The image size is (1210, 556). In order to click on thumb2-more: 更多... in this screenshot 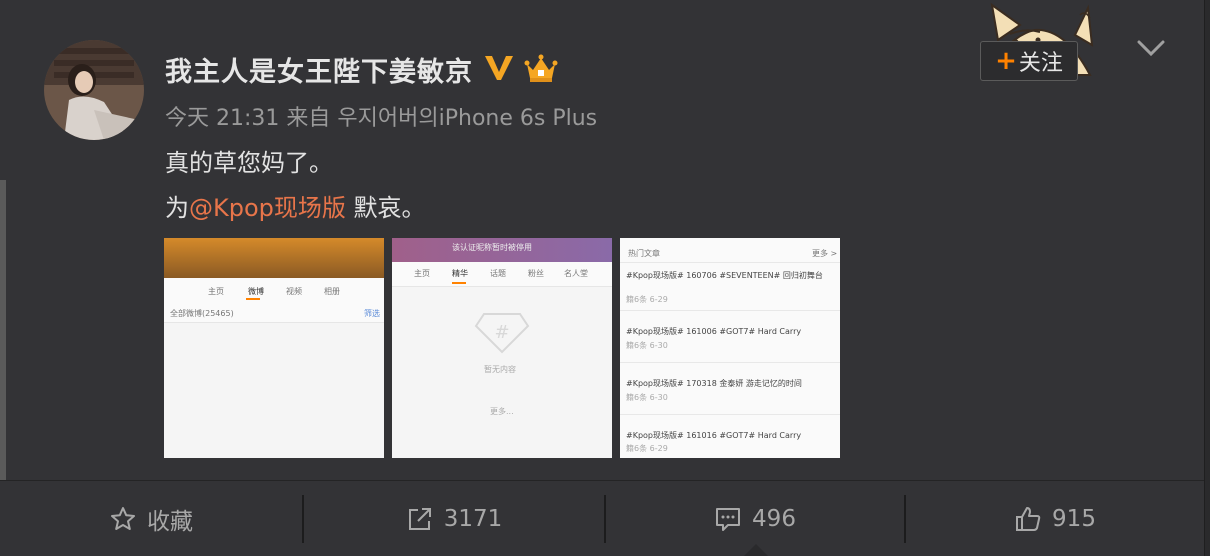, I will do `click(502, 411)`.